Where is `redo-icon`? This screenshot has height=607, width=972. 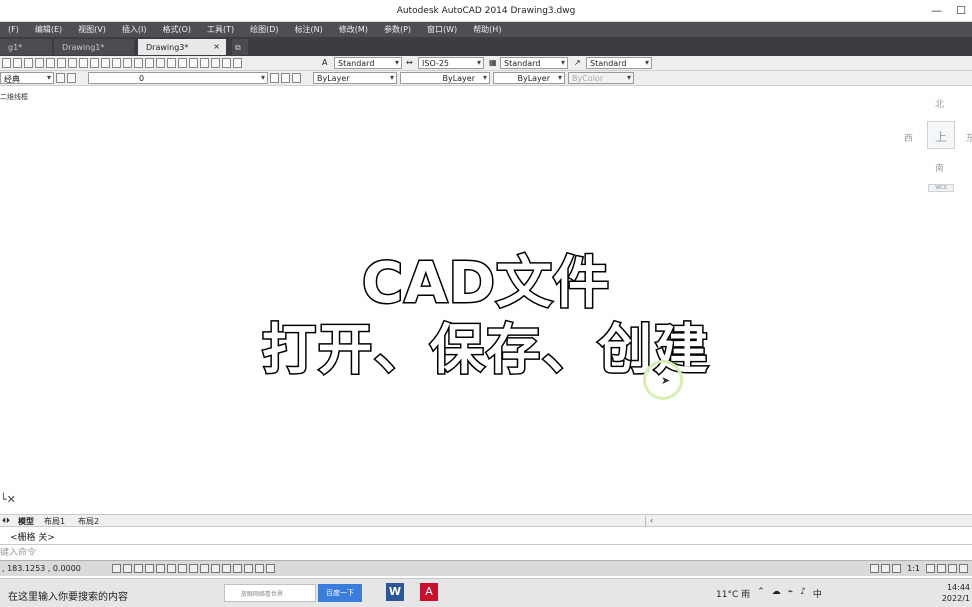 redo-icon is located at coordinates (116, 63).